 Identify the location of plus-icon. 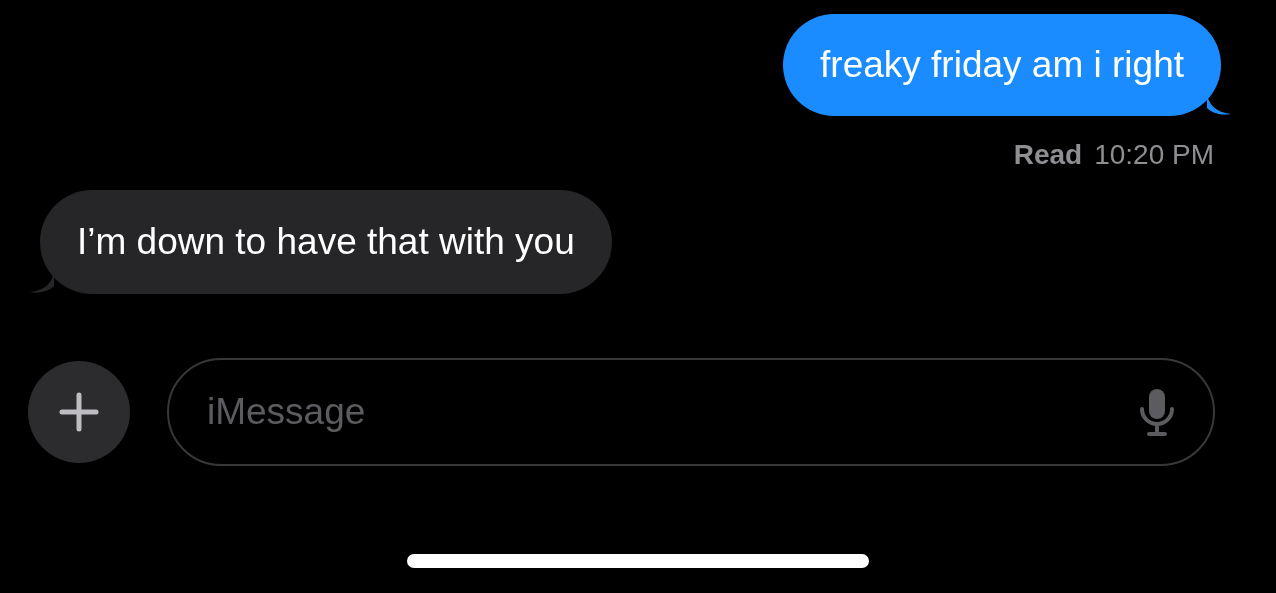
(79, 412).